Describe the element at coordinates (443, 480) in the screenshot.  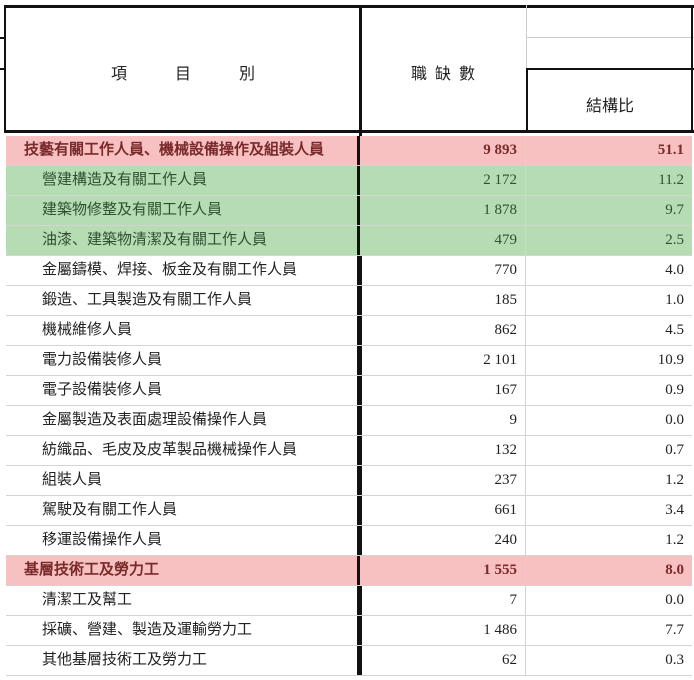
I see `vacancies-cell: 237` at that location.